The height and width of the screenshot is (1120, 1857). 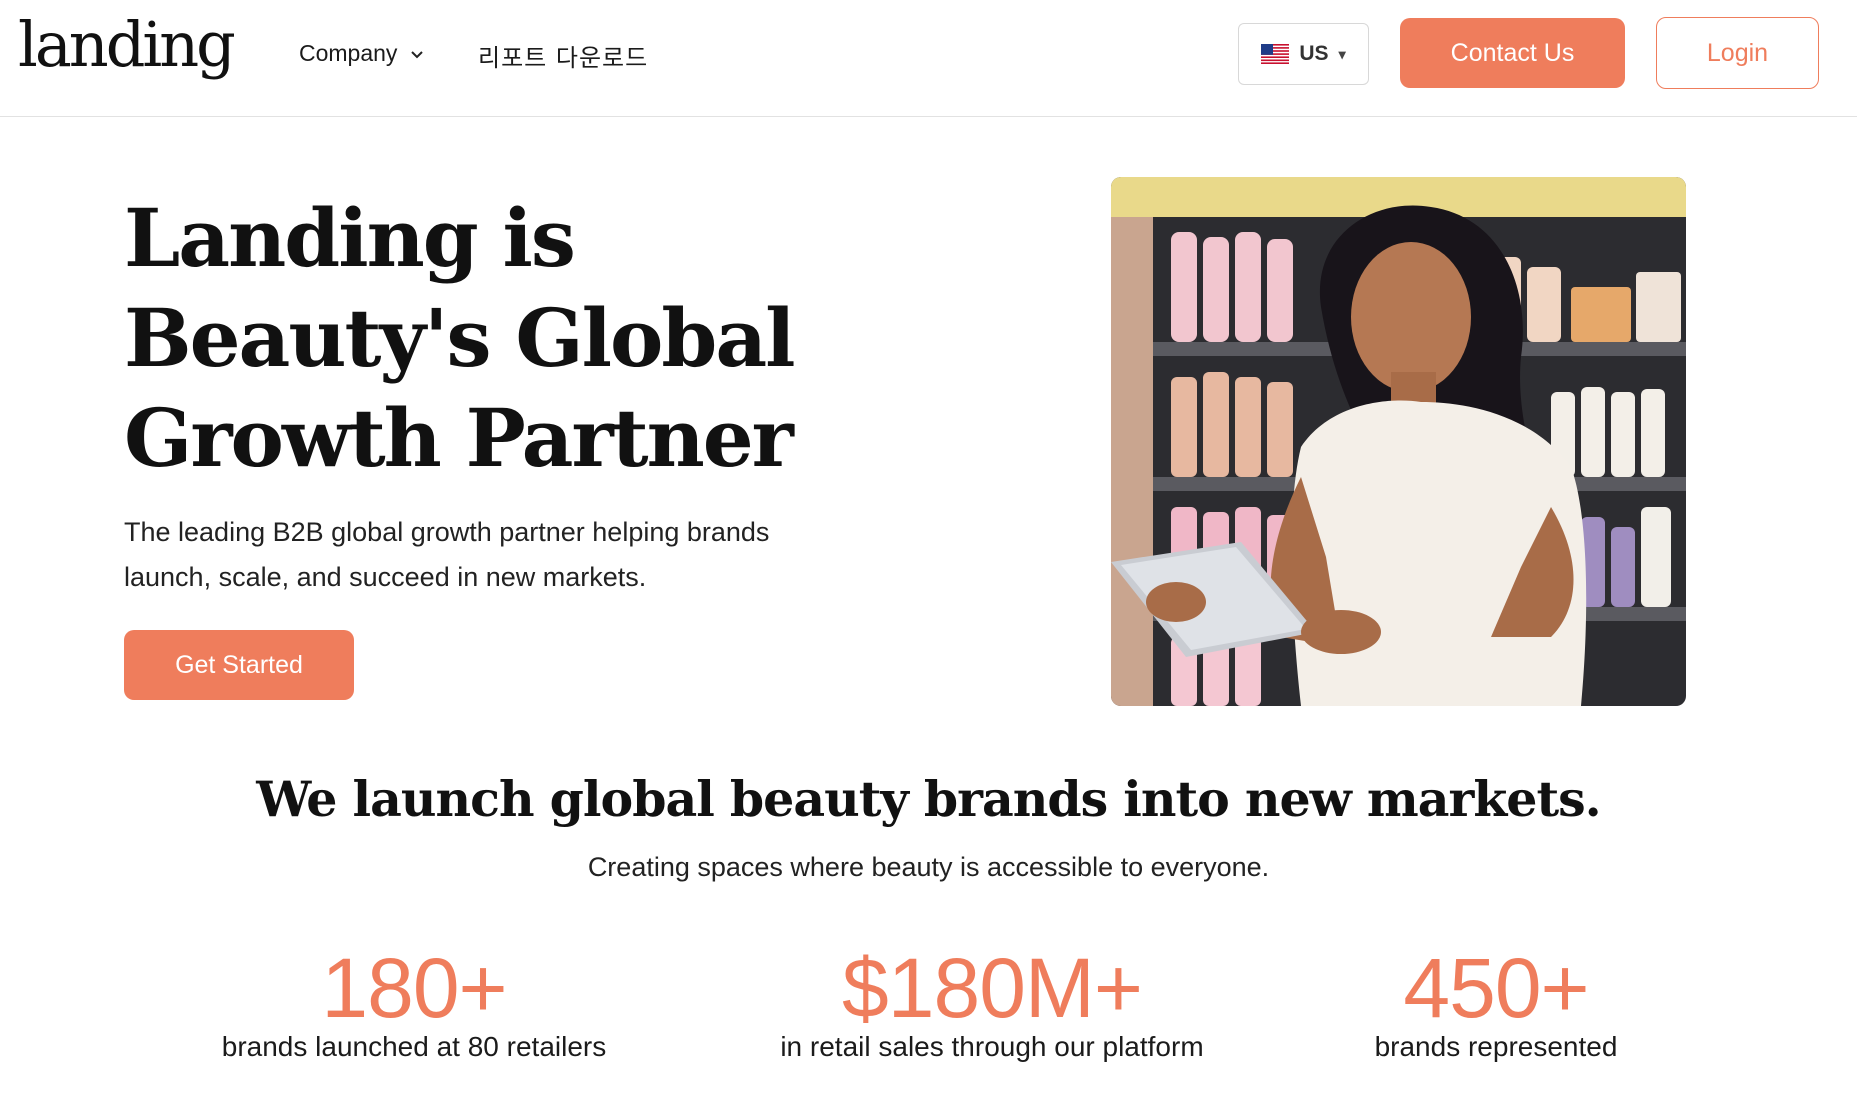 I want to click on locale-selector: US ▾, so click(x=1303, y=54).